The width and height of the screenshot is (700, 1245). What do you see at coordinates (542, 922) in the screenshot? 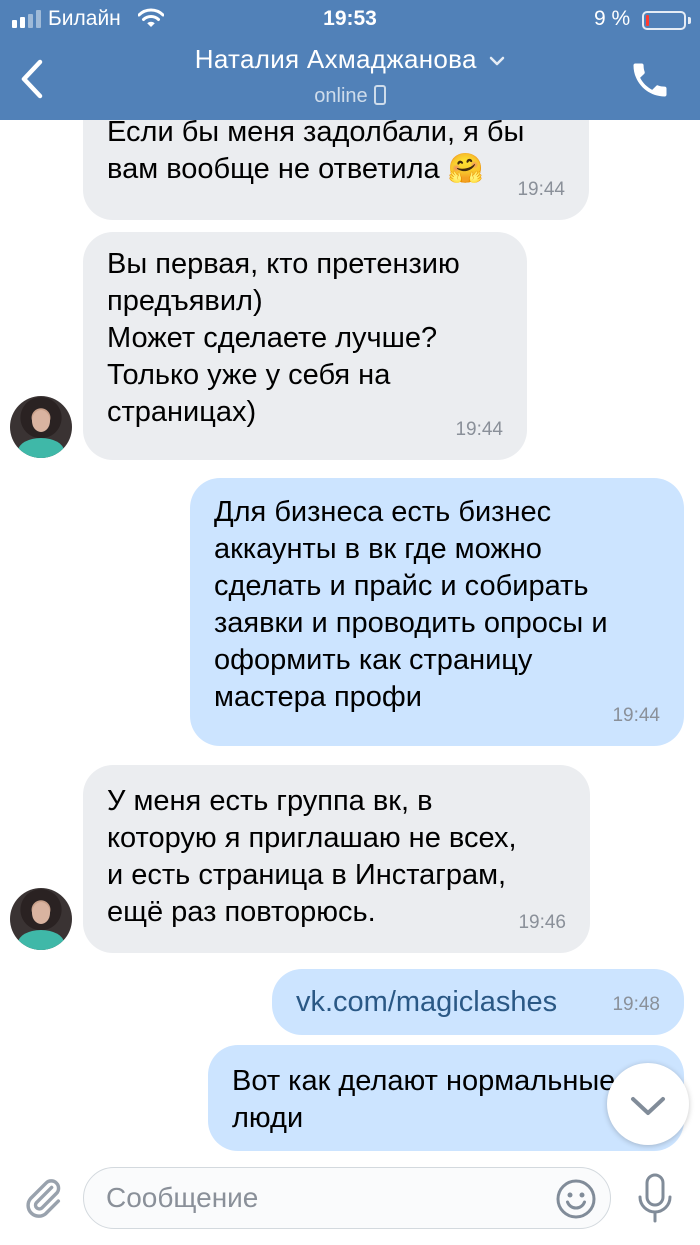
I see `message-time: 19:46` at bounding box center [542, 922].